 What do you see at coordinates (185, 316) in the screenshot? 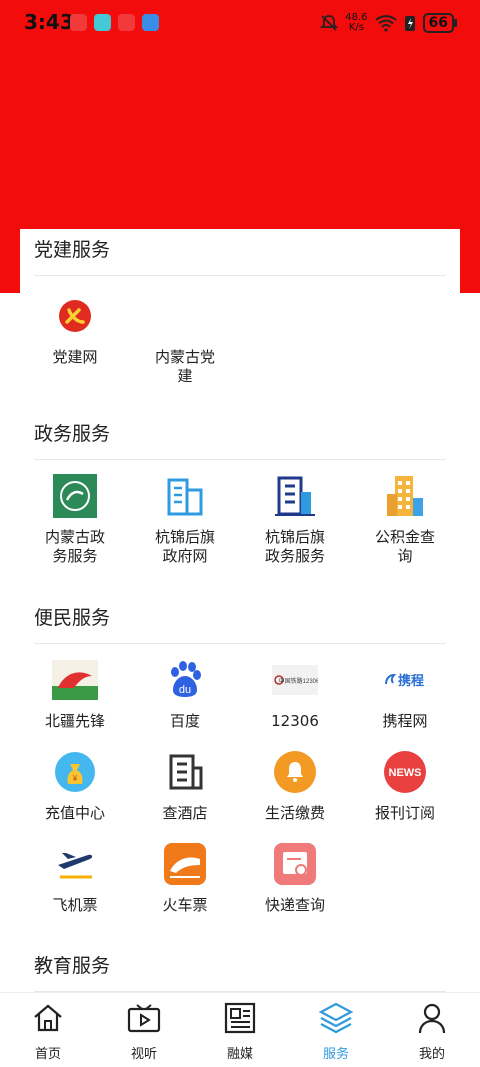
I see `blank-icon` at bounding box center [185, 316].